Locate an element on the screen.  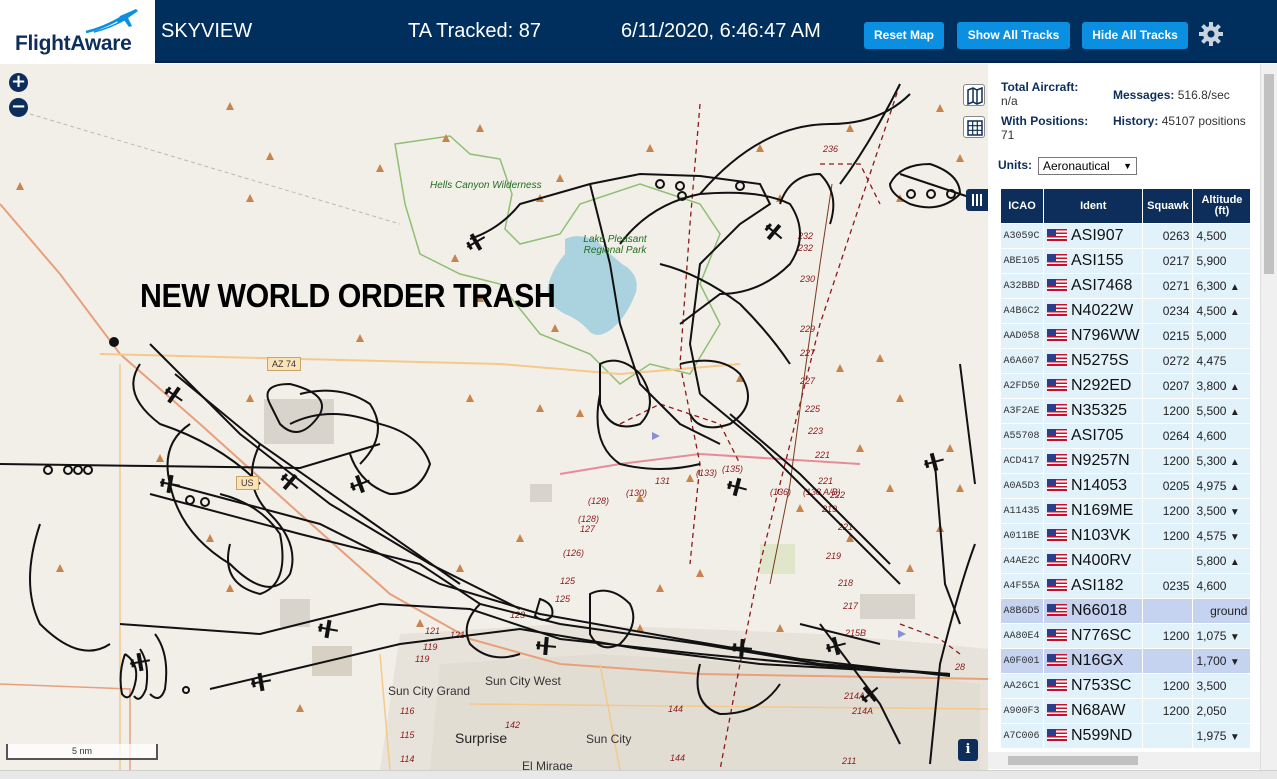
hide-all-tracks-button: Hide All Tracks is located at coordinates (1135, 35).